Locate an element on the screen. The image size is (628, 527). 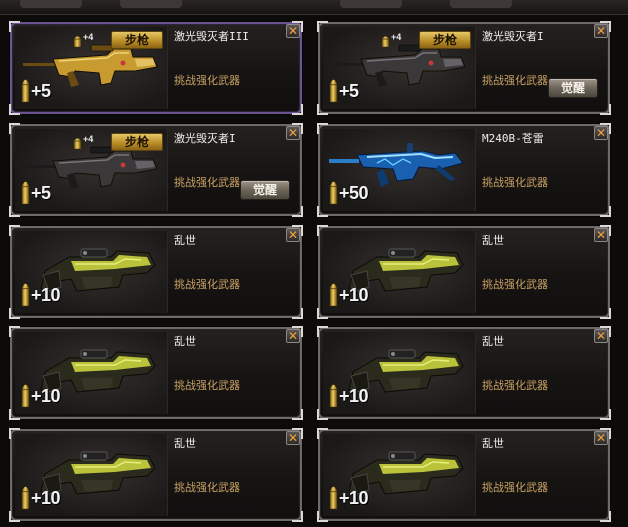
weapon-name: M240B-苍雷 is located at coordinates (513, 138).